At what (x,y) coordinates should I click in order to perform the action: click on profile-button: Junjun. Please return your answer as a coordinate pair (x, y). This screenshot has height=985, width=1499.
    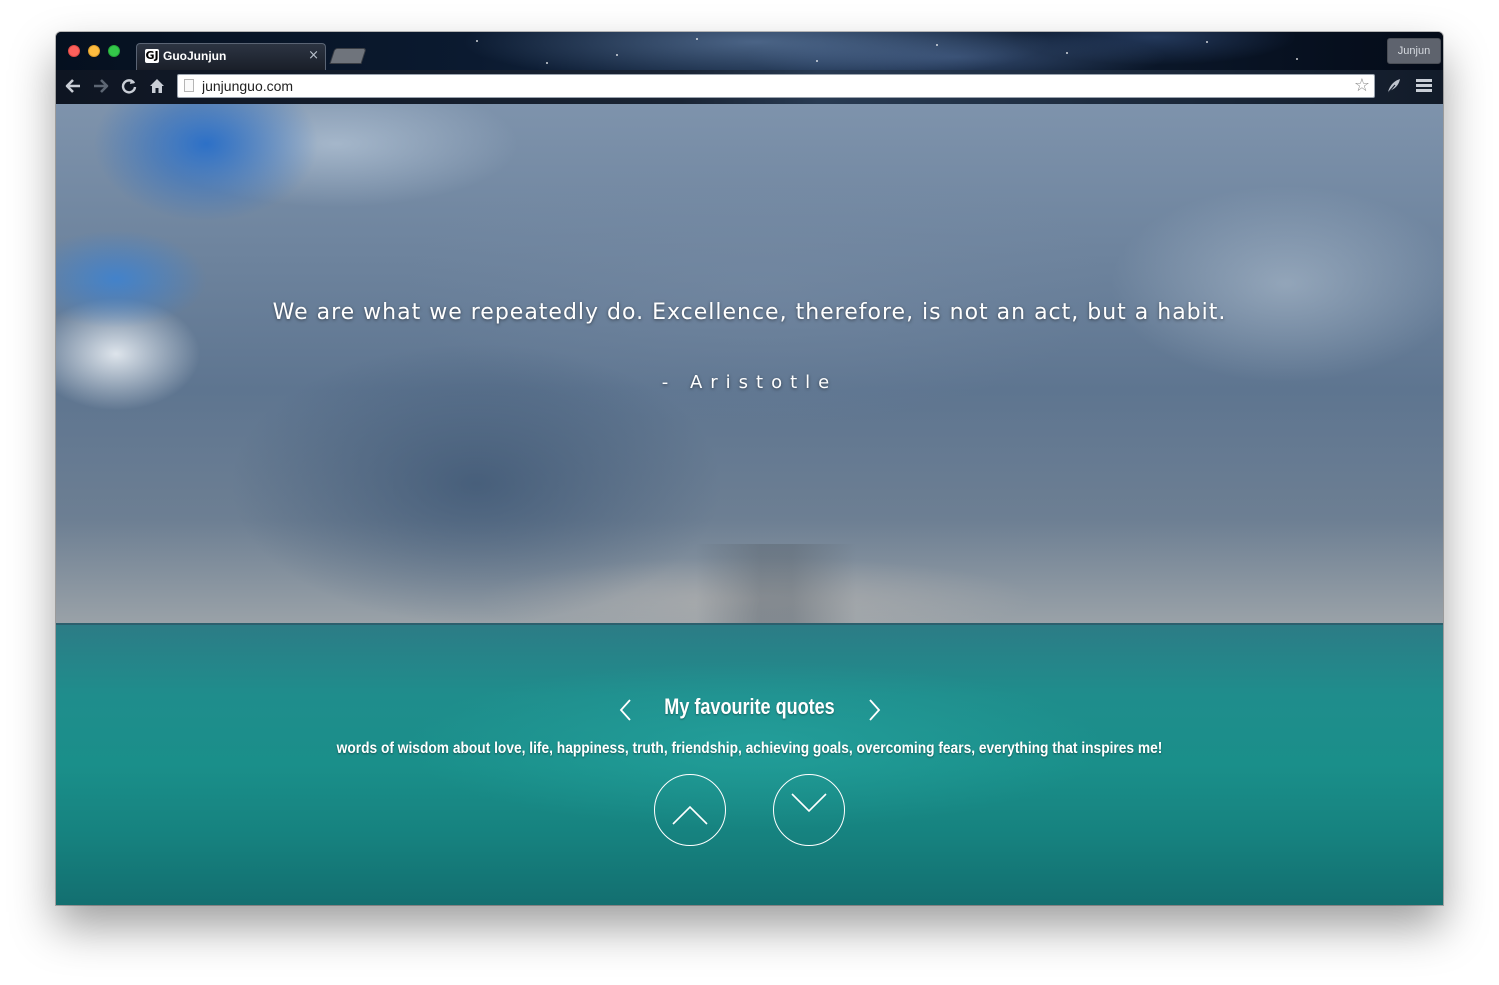
    Looking at the image, I should click on (1414, 51).